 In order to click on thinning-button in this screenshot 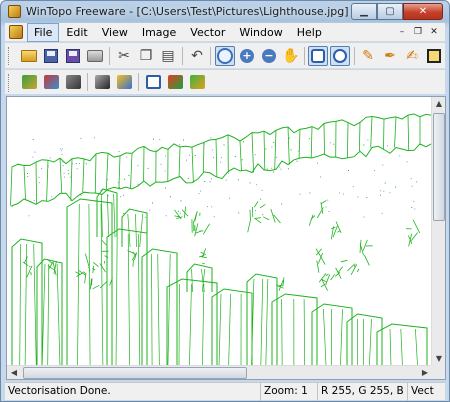, I will do `click(73, 82)`.